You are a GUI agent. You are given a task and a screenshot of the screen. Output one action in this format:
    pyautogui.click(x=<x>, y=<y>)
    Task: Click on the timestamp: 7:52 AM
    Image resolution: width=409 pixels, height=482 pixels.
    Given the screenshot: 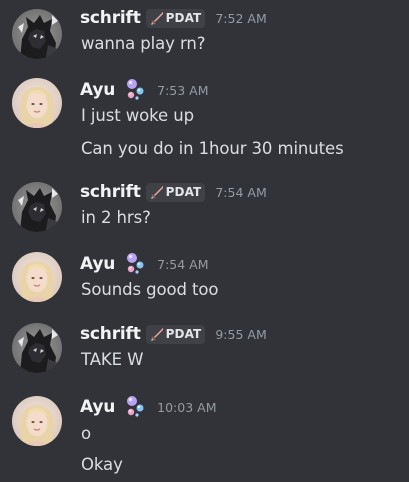 What is the action you would take?
    pyautogui.click(x=240, y=18)
    